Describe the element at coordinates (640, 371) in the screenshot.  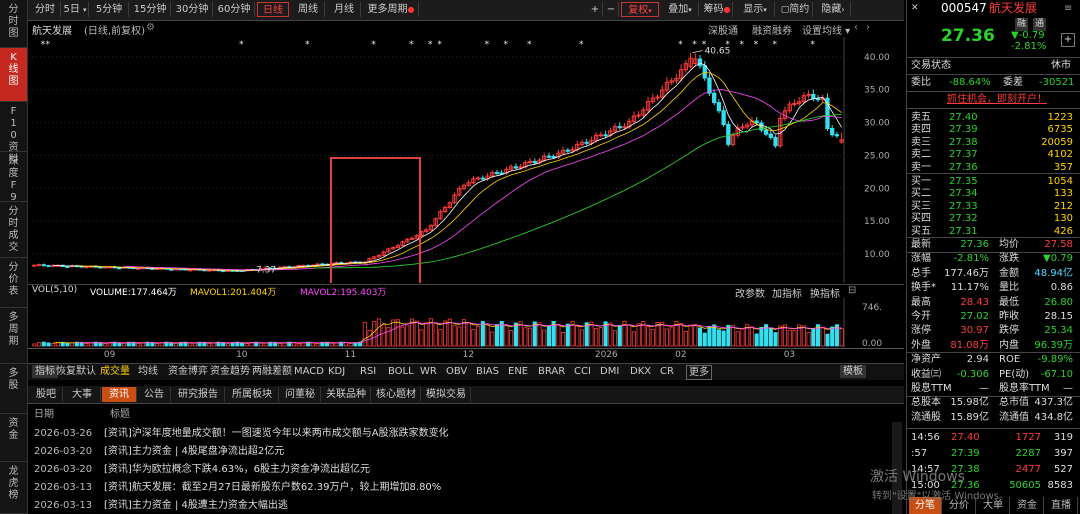
I see `indicator-tab-18: DKX` at that location.